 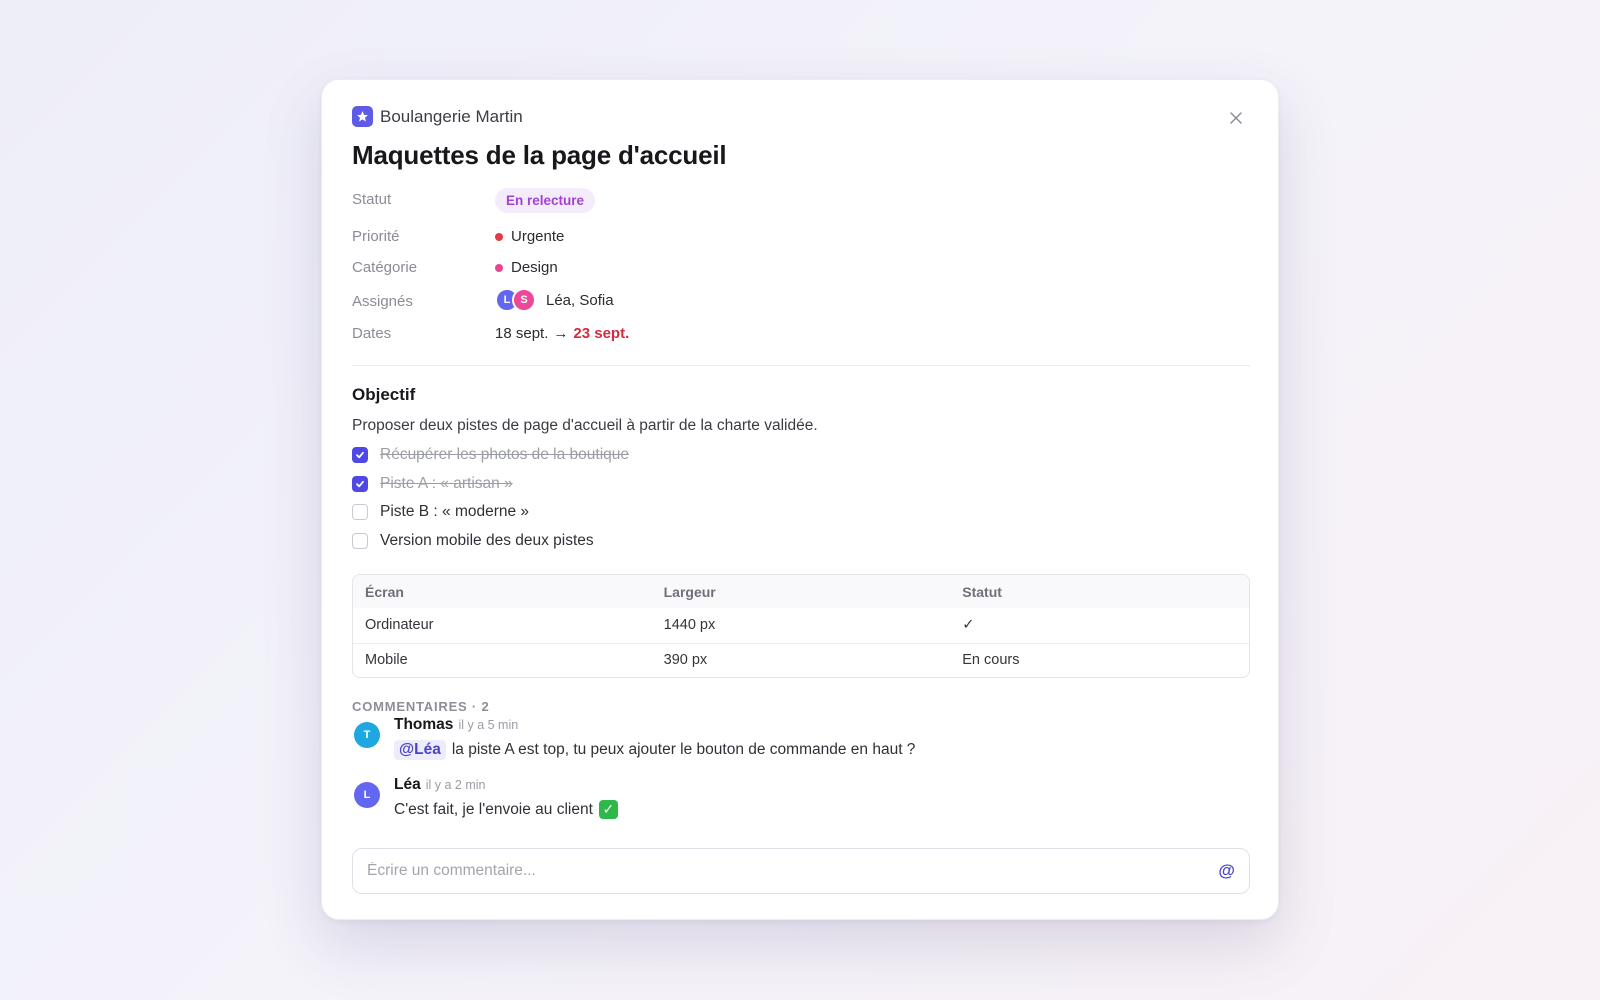 I want to click on comments-heading: COMMENTAIRES · 2, so click(x=421, y=706).